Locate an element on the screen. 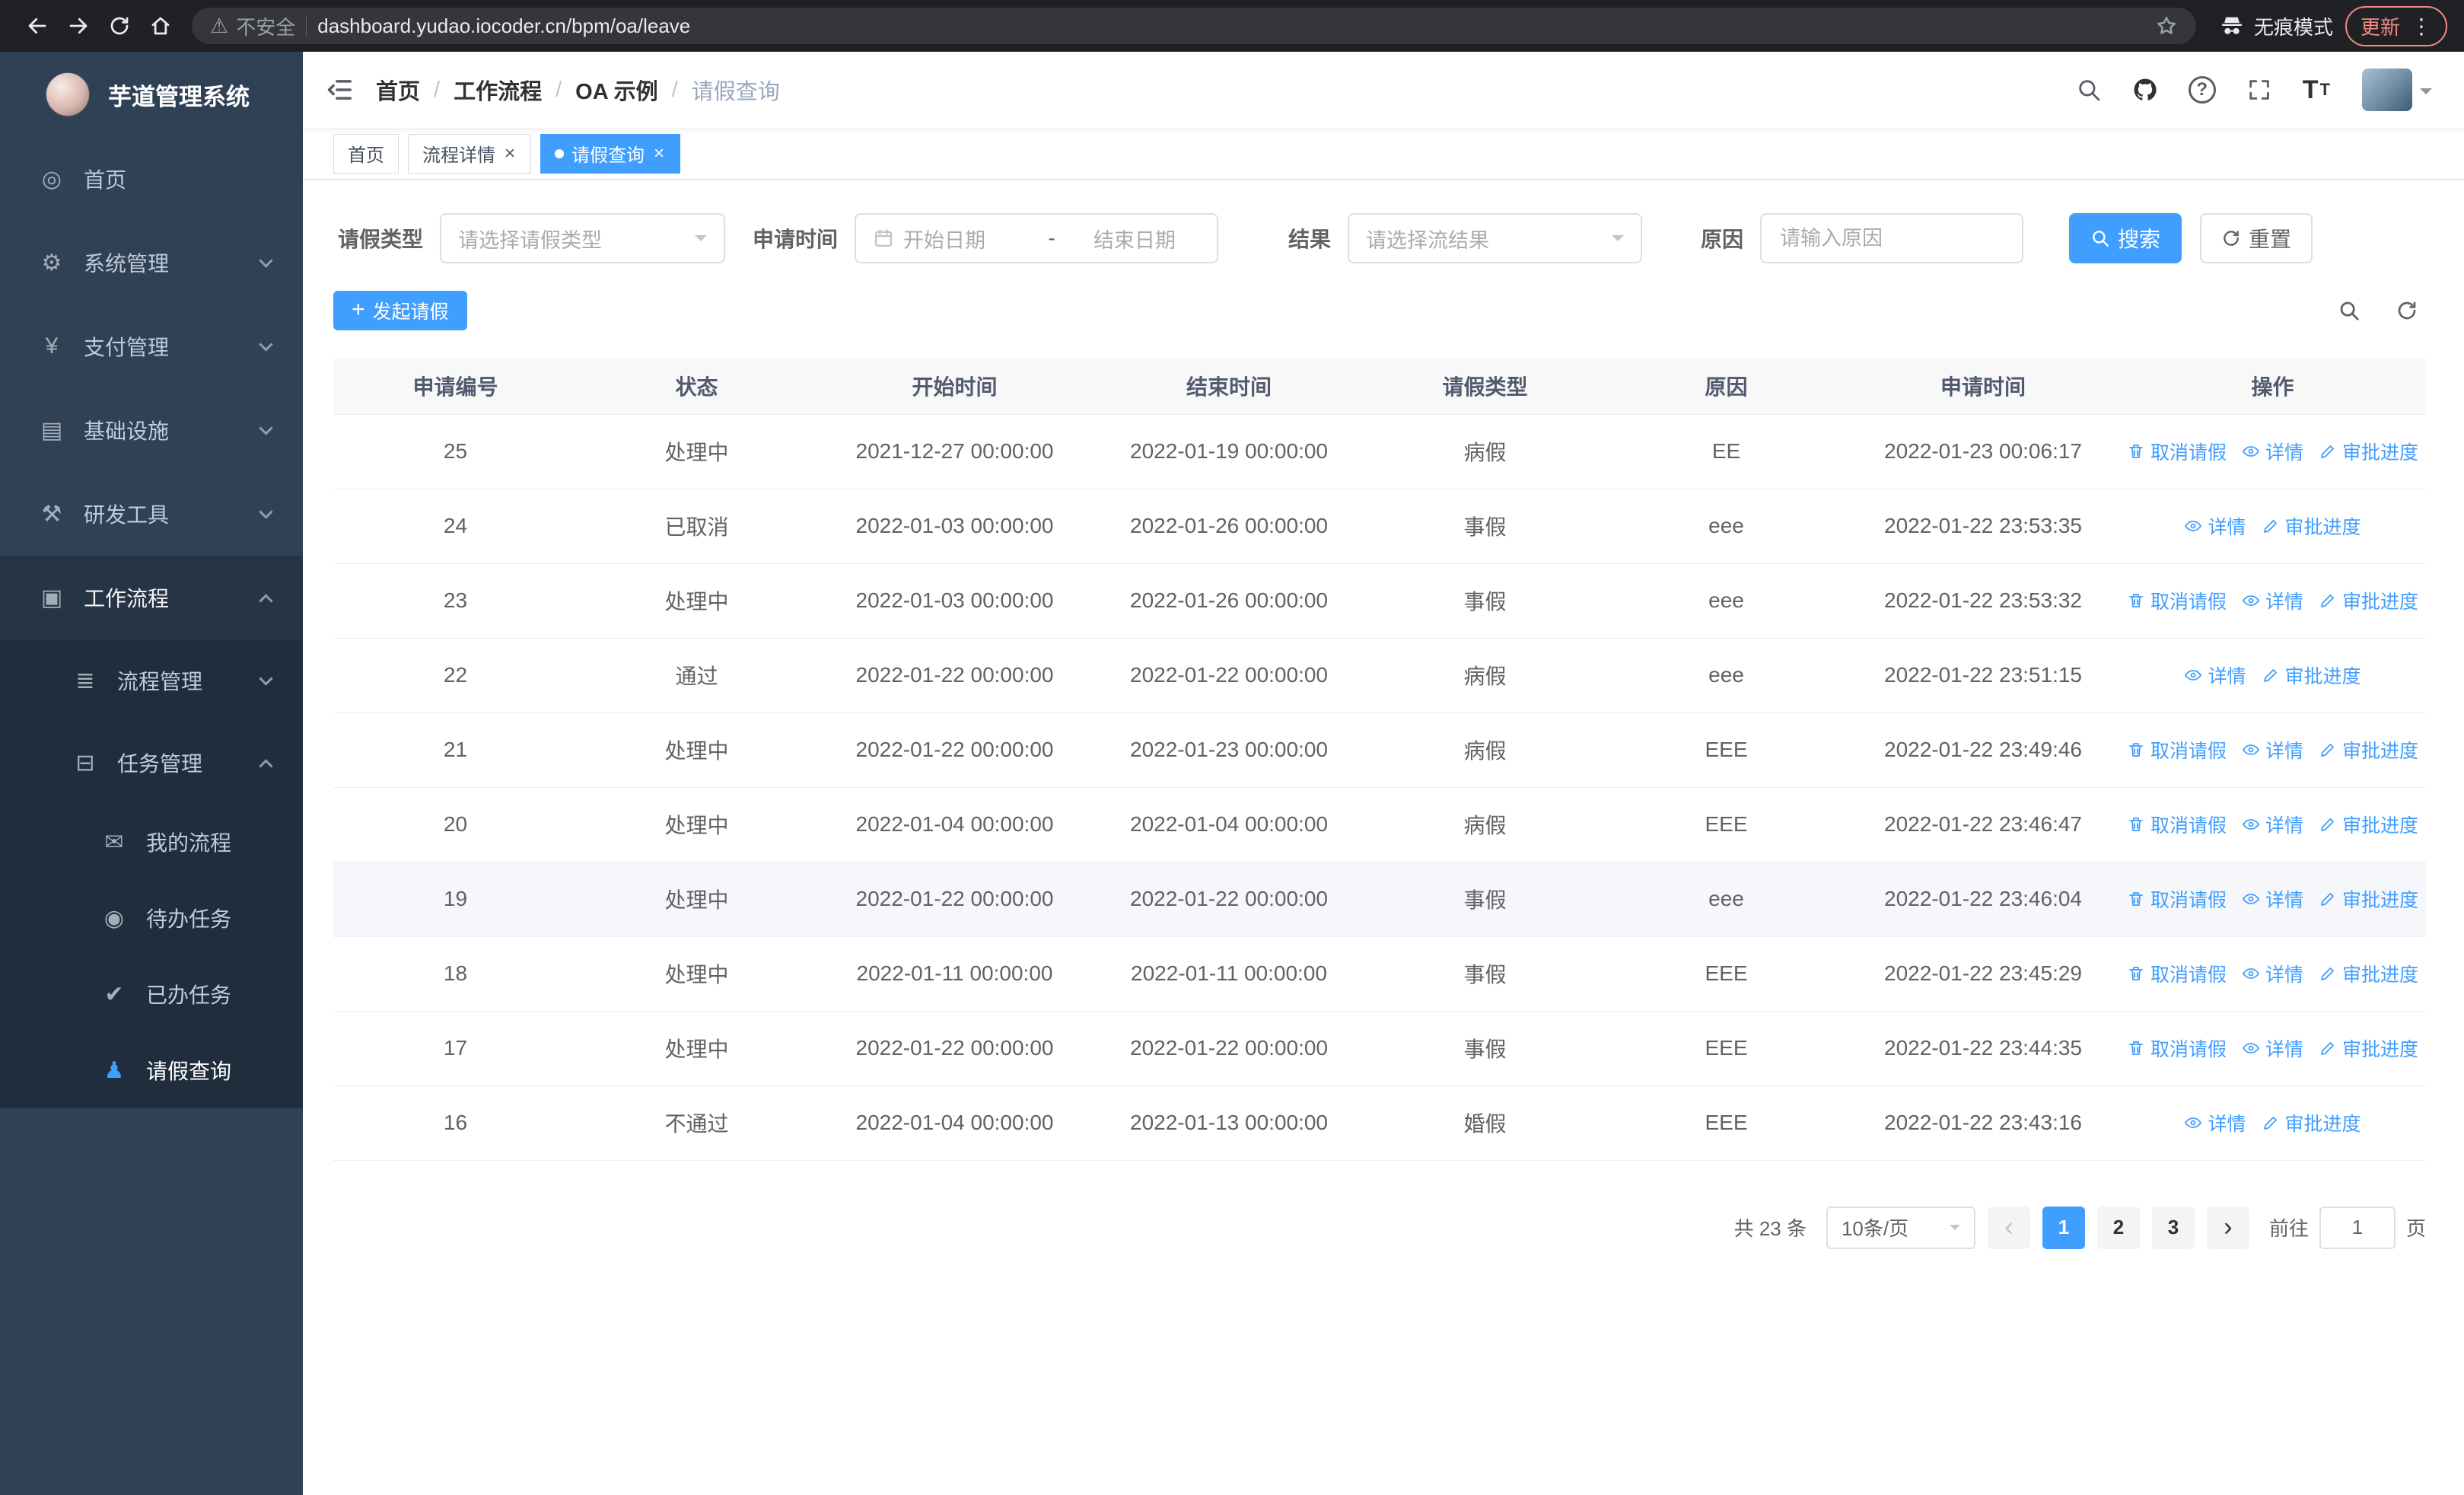 The image size is (2464, 1495). reload-icon is located at coordinates (119, 26).